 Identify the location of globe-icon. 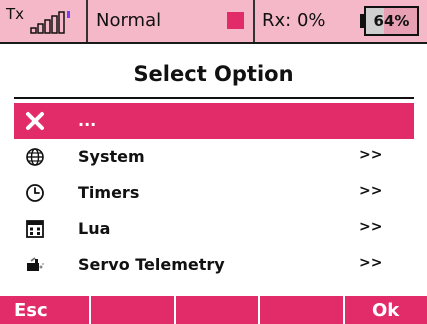
(35, 157).